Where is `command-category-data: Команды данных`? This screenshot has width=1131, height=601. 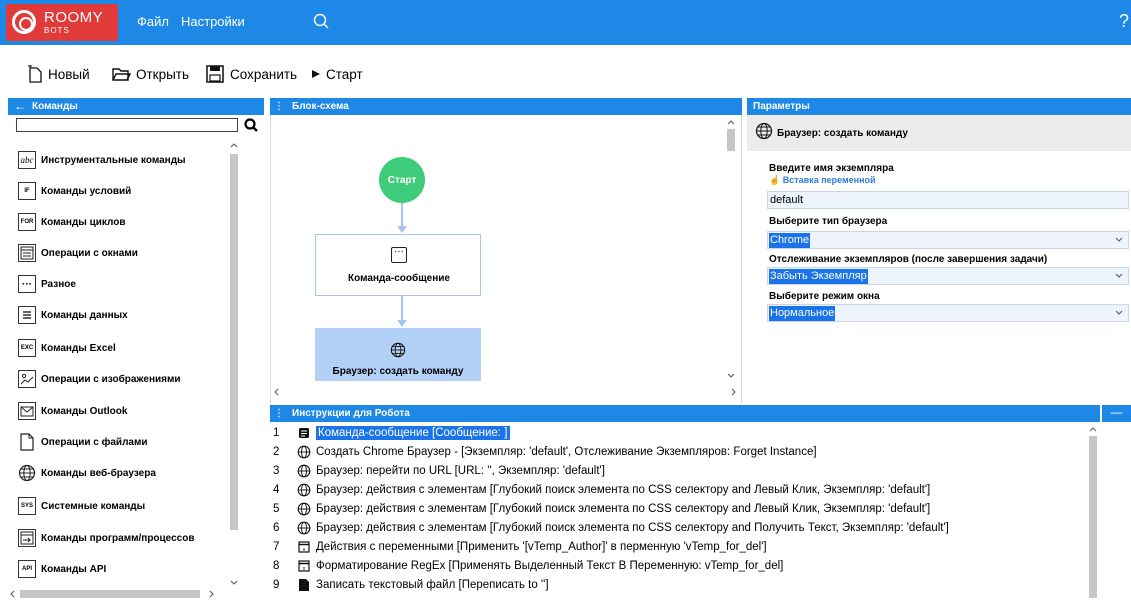
command-category-data: Команды данных is located at coordinates (123, 315).